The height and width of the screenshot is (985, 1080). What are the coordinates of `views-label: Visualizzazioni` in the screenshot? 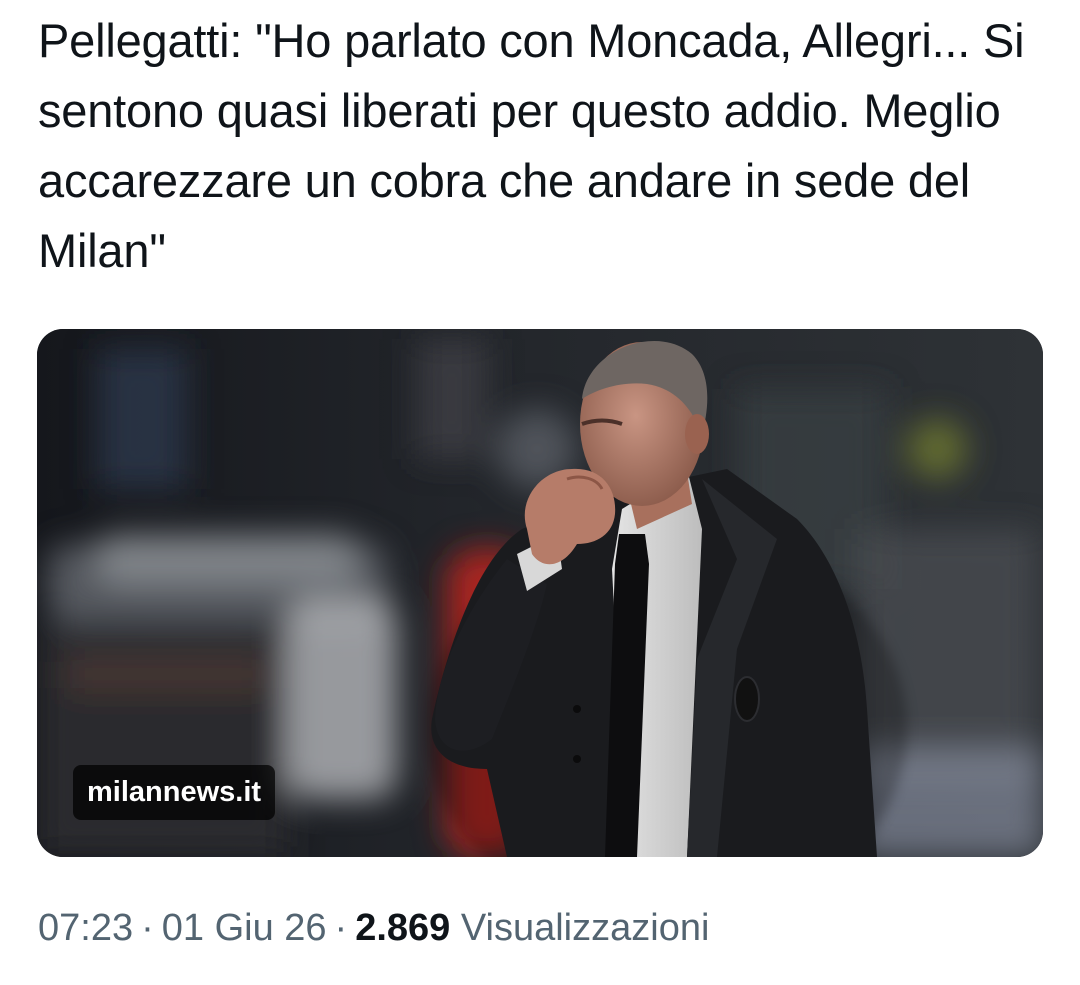 It's located at (585, 928).